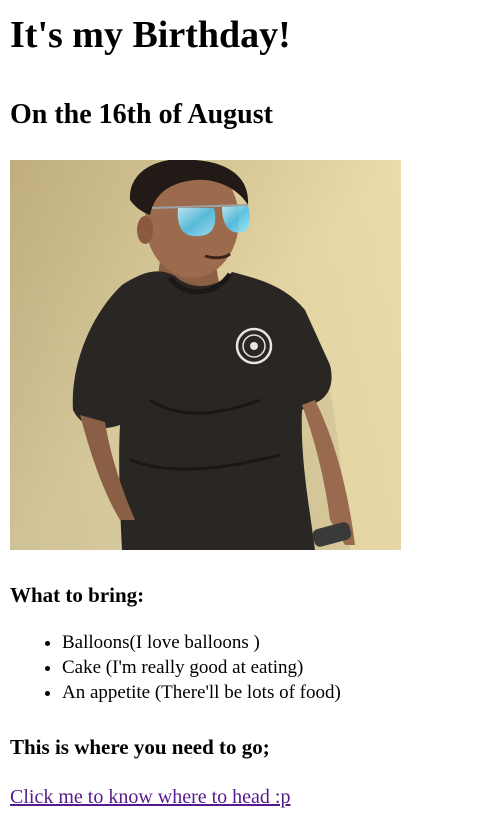 This screenshot has height=828, width=504. What do you see at coordinates (150, 797) in the screenshot?
I see `location-link: Click me to know where to head :p` at bounding box center [150, 797].